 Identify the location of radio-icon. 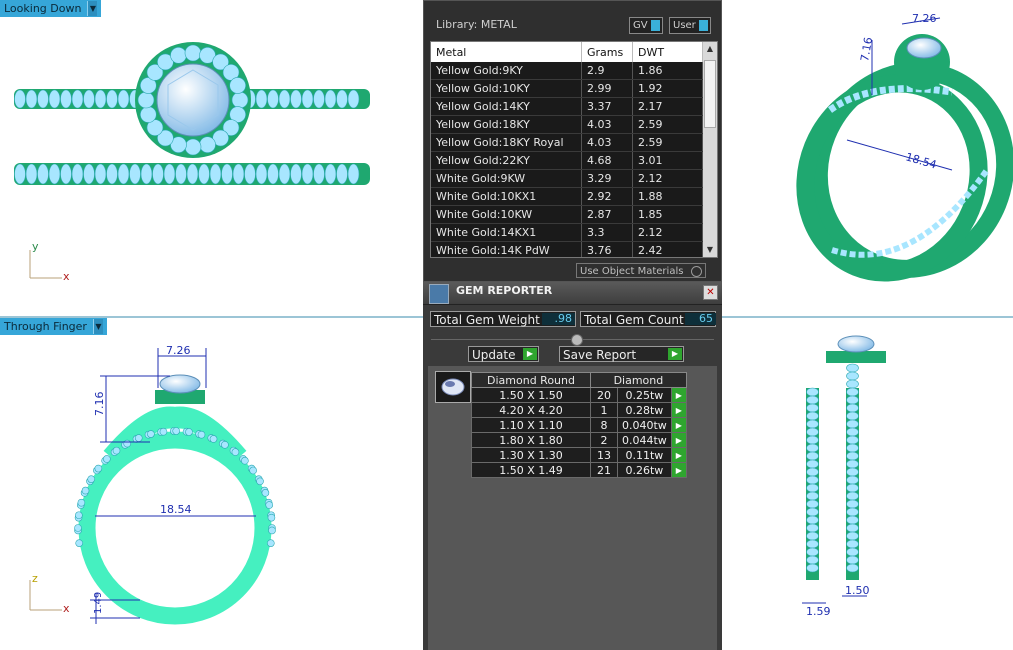
(696, 271).